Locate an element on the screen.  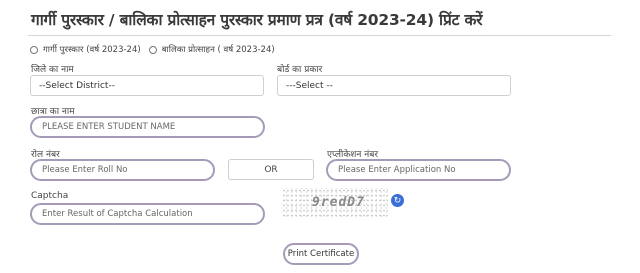
print-certificate-button: Print Certificate is located at coordinates (321, 254).